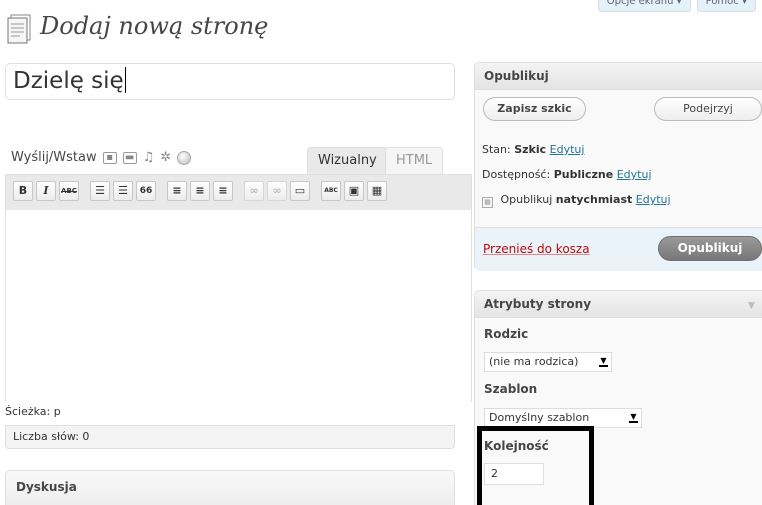  What do you see at coordinates (223, 191) in the screenshot?
I see `align-right-button: ≡` at bounding box center [223, 191].